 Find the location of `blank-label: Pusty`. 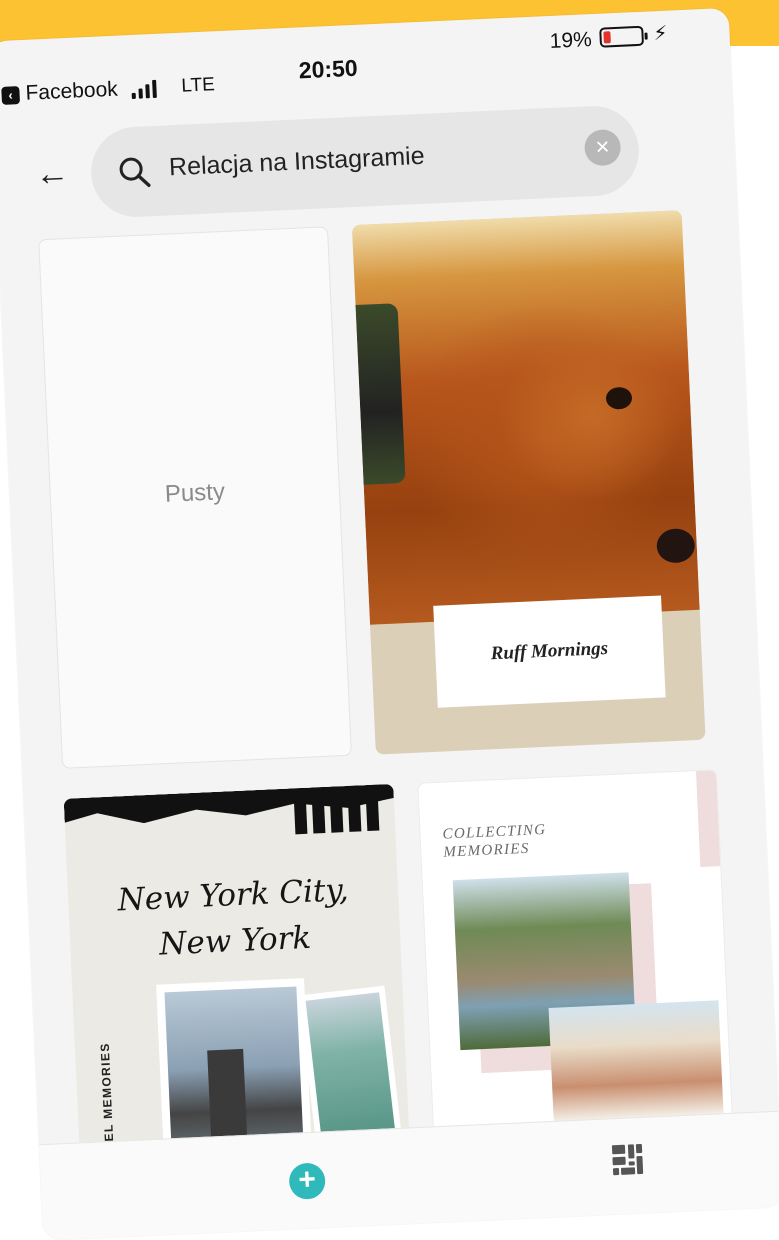

blank-label: Pusty is located at coordinates (195, 493).